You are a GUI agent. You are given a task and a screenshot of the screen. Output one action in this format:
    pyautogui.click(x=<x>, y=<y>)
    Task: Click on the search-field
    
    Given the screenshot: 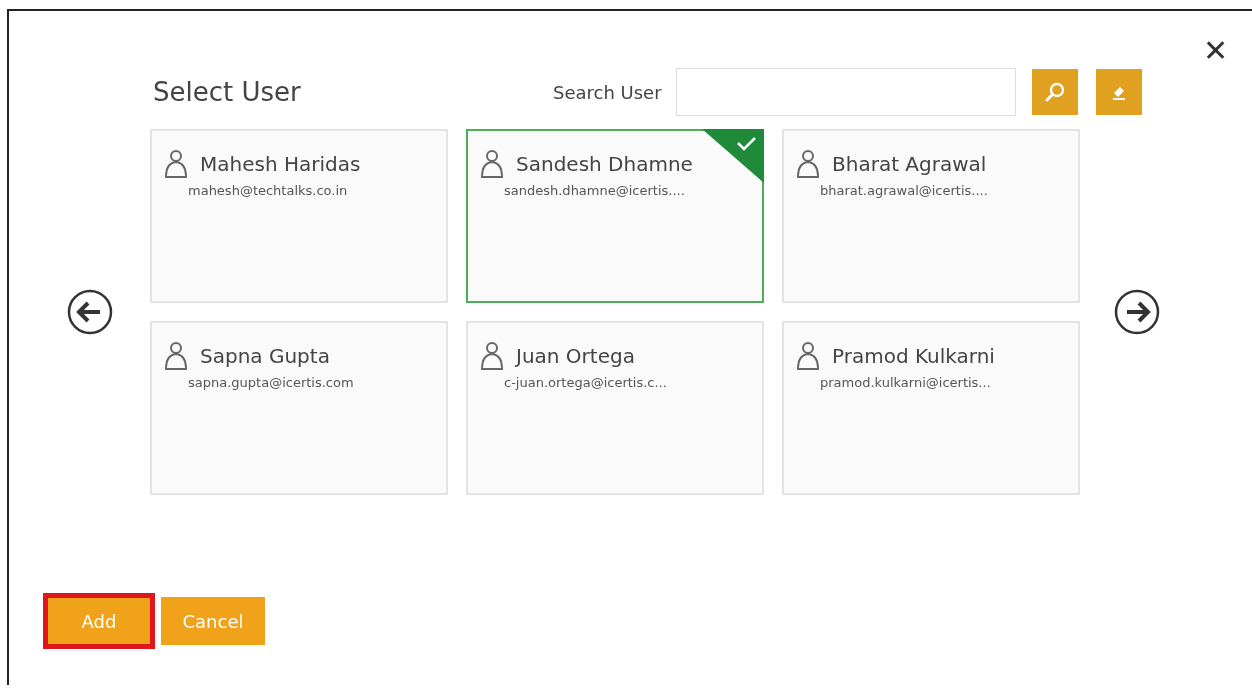 What is the action you would take?
    pyautogui.click(x=845, y=92)
    